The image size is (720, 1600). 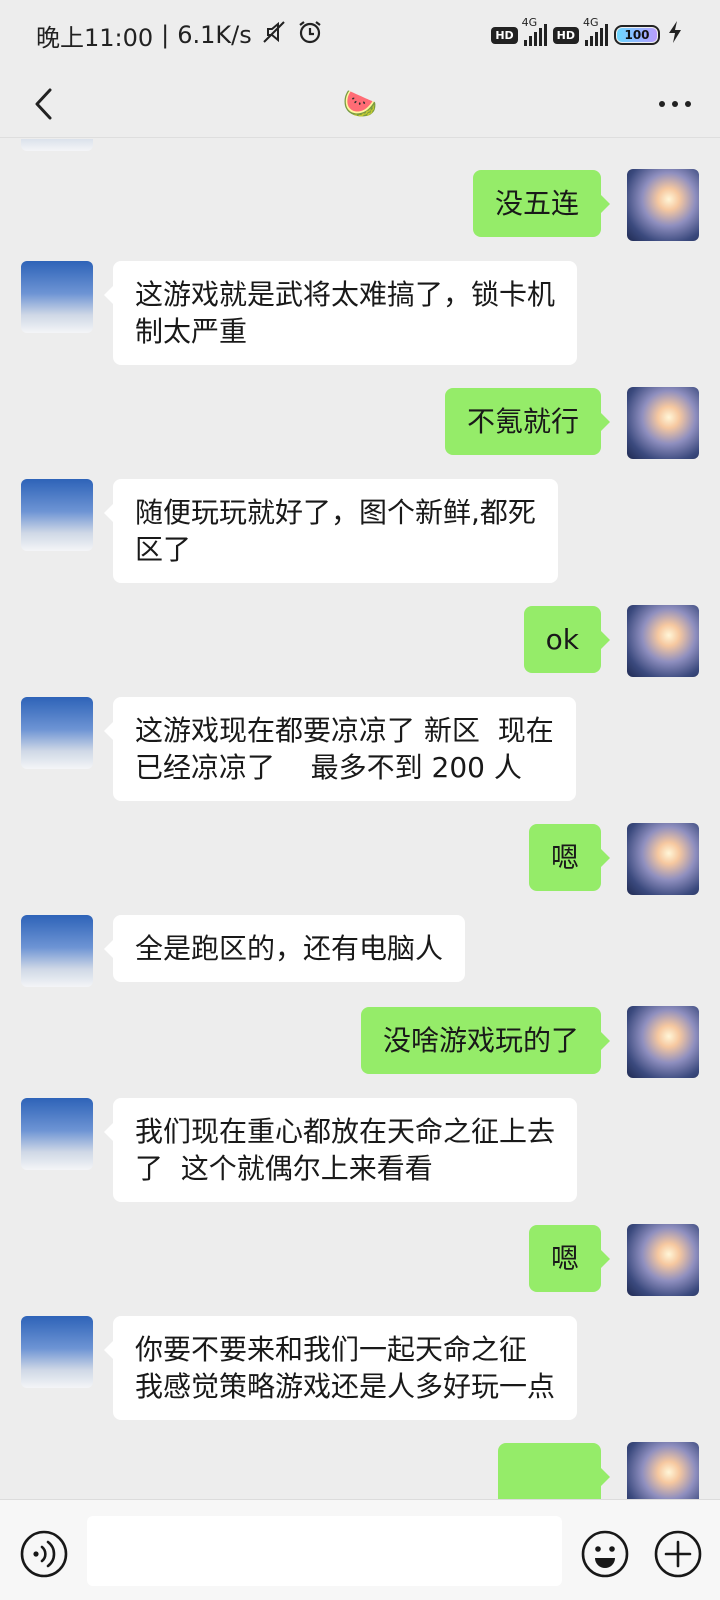 I want to click on message-line: 这游戏就是武将太难搞了，锁卡机, so click(x=345, y=294).